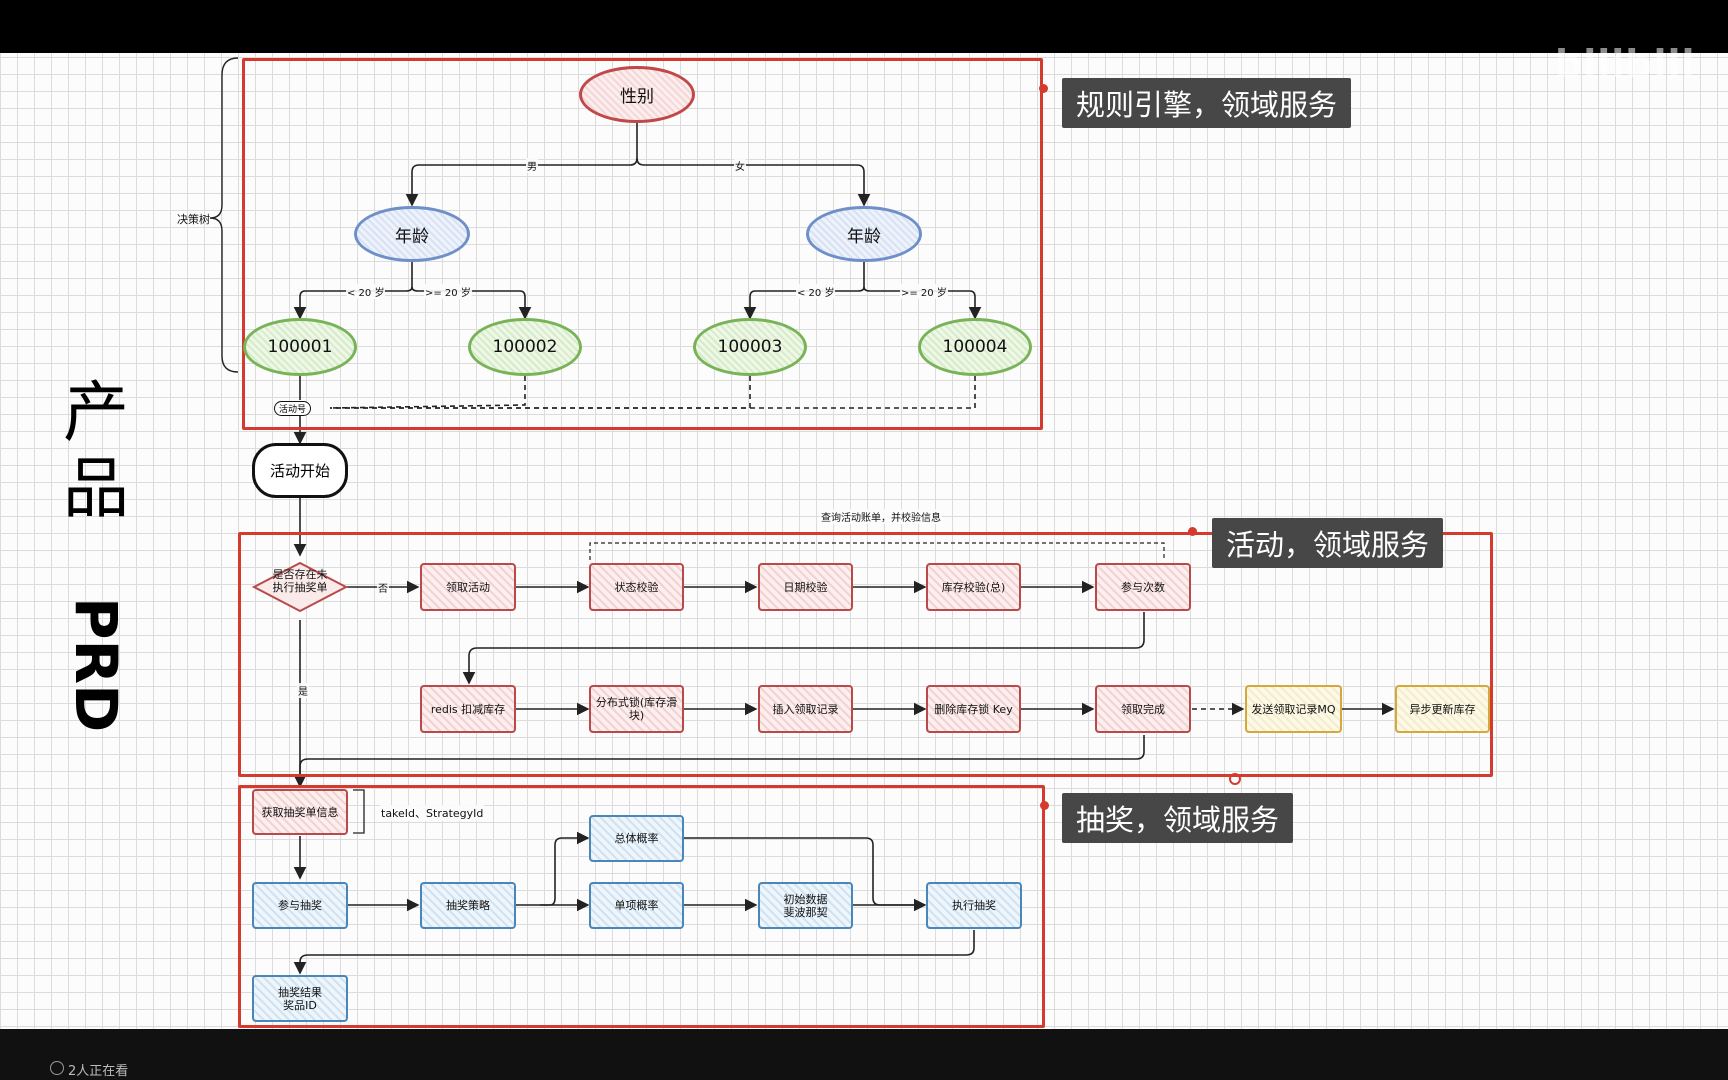 Image resolution: width=1728 pixels, height=1080 pixels. What do you see at coordinates (637, 94) in the screenshot?
I see `gender-node: 性别` at bounding box center [637, 94].